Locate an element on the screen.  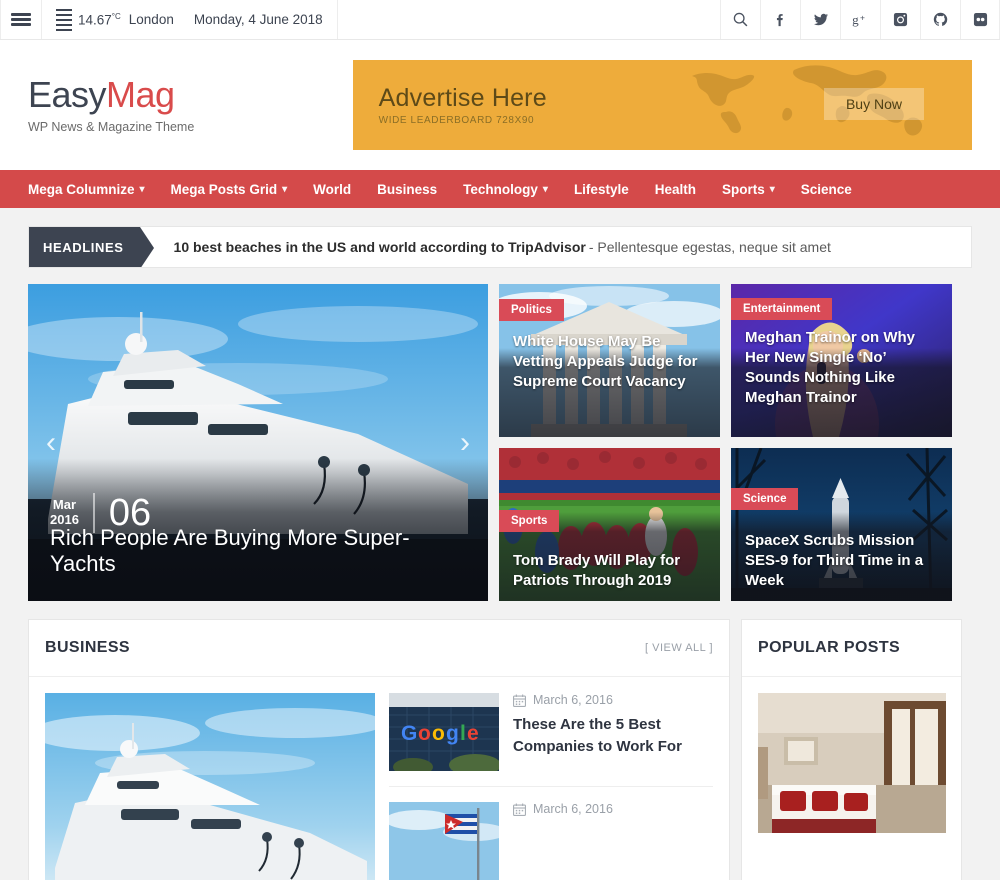
ad-text-block: Advertise Here WIDE LEADERBOARD 728X90 is located at coordinates (450, 105).